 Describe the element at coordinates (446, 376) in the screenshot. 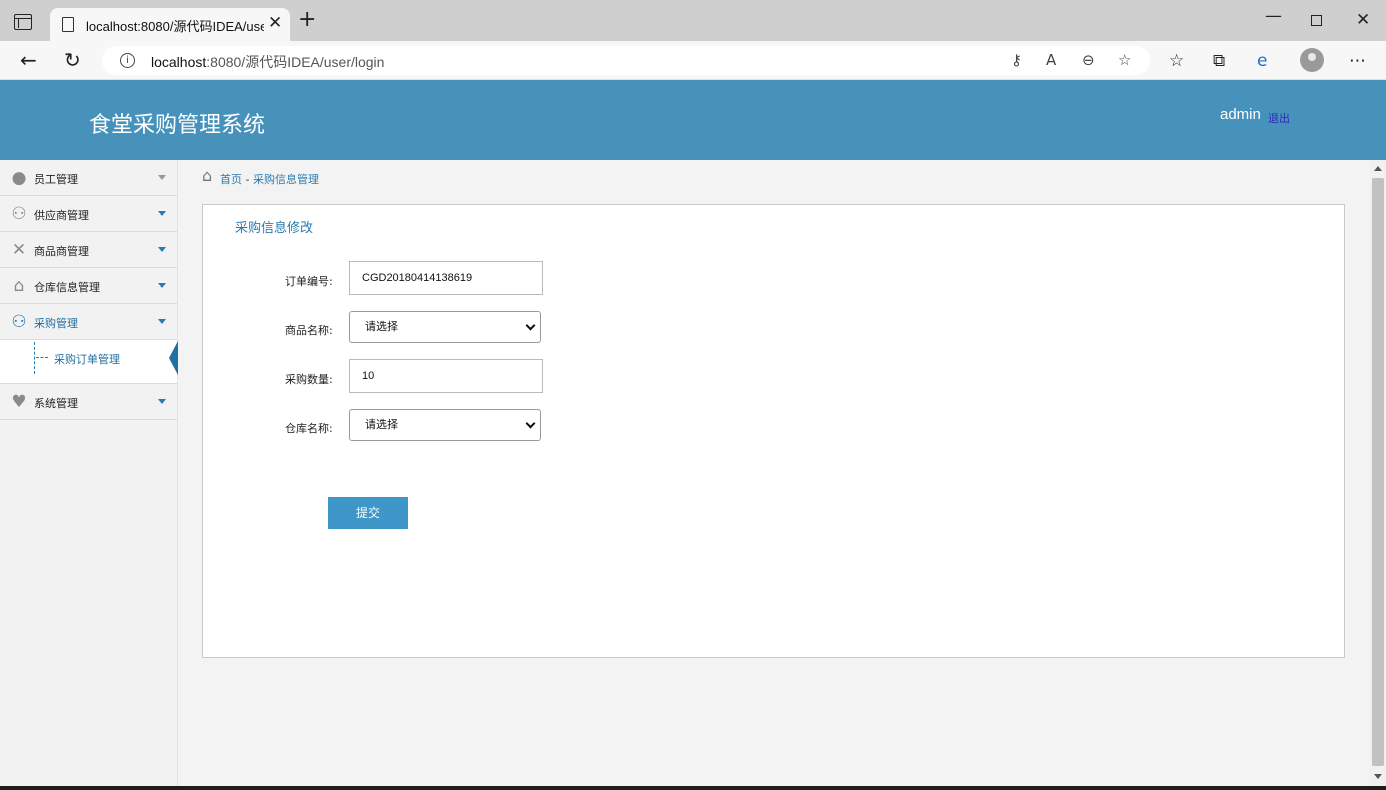

I see `quantity-field: 10` at that location.